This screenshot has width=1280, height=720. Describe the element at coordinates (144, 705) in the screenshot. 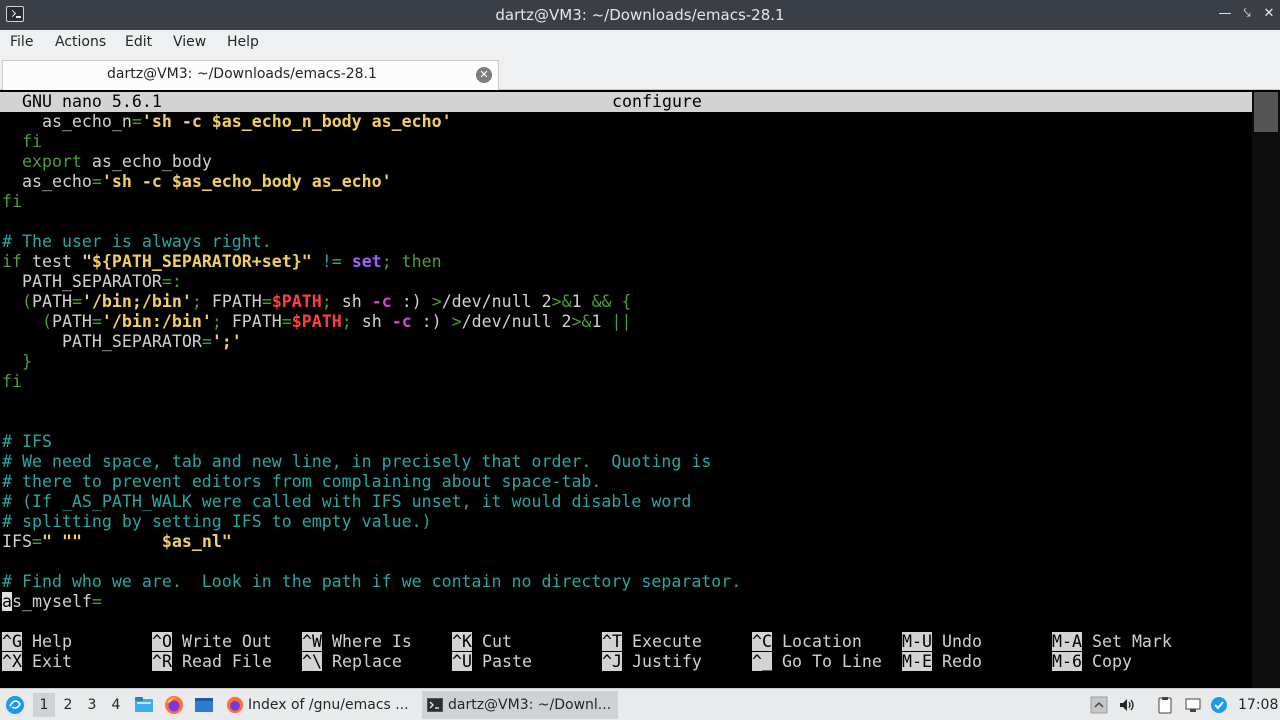

I see `file-manager-icon` at that location.